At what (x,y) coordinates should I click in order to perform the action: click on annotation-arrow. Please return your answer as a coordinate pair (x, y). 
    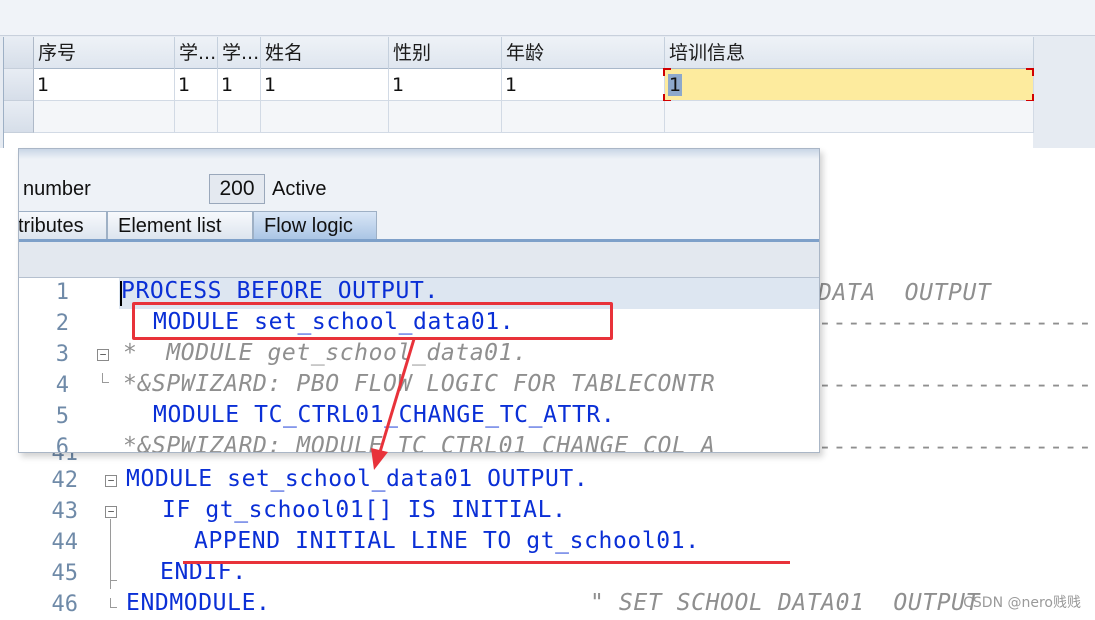
    Looking at the image, I should click on (393, 404).